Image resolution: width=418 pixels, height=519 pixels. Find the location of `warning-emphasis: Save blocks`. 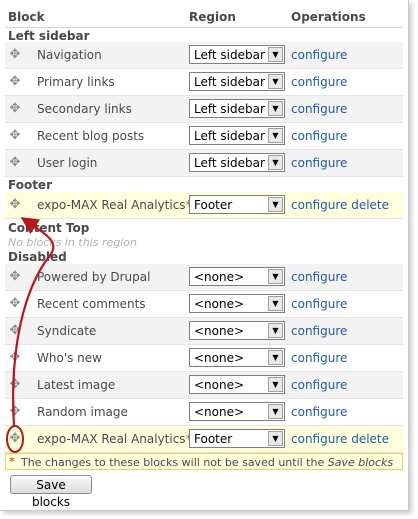

warning-emphasis: Save blocks is located at coordinates (360, 462).